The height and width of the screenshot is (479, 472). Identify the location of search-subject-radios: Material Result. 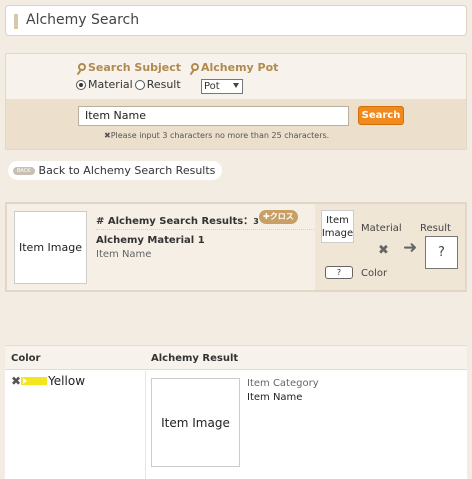
(128, 84).